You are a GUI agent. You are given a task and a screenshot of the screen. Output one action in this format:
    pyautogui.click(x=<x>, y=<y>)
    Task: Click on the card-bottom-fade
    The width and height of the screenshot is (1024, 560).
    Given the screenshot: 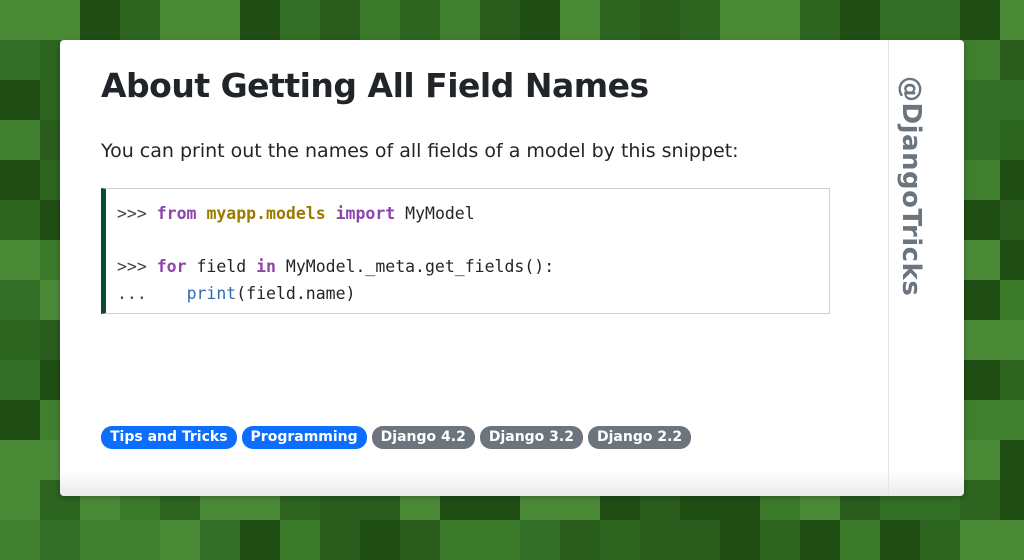 What is the action you would take?
    pyautogui.click(x=512, y=483)
    